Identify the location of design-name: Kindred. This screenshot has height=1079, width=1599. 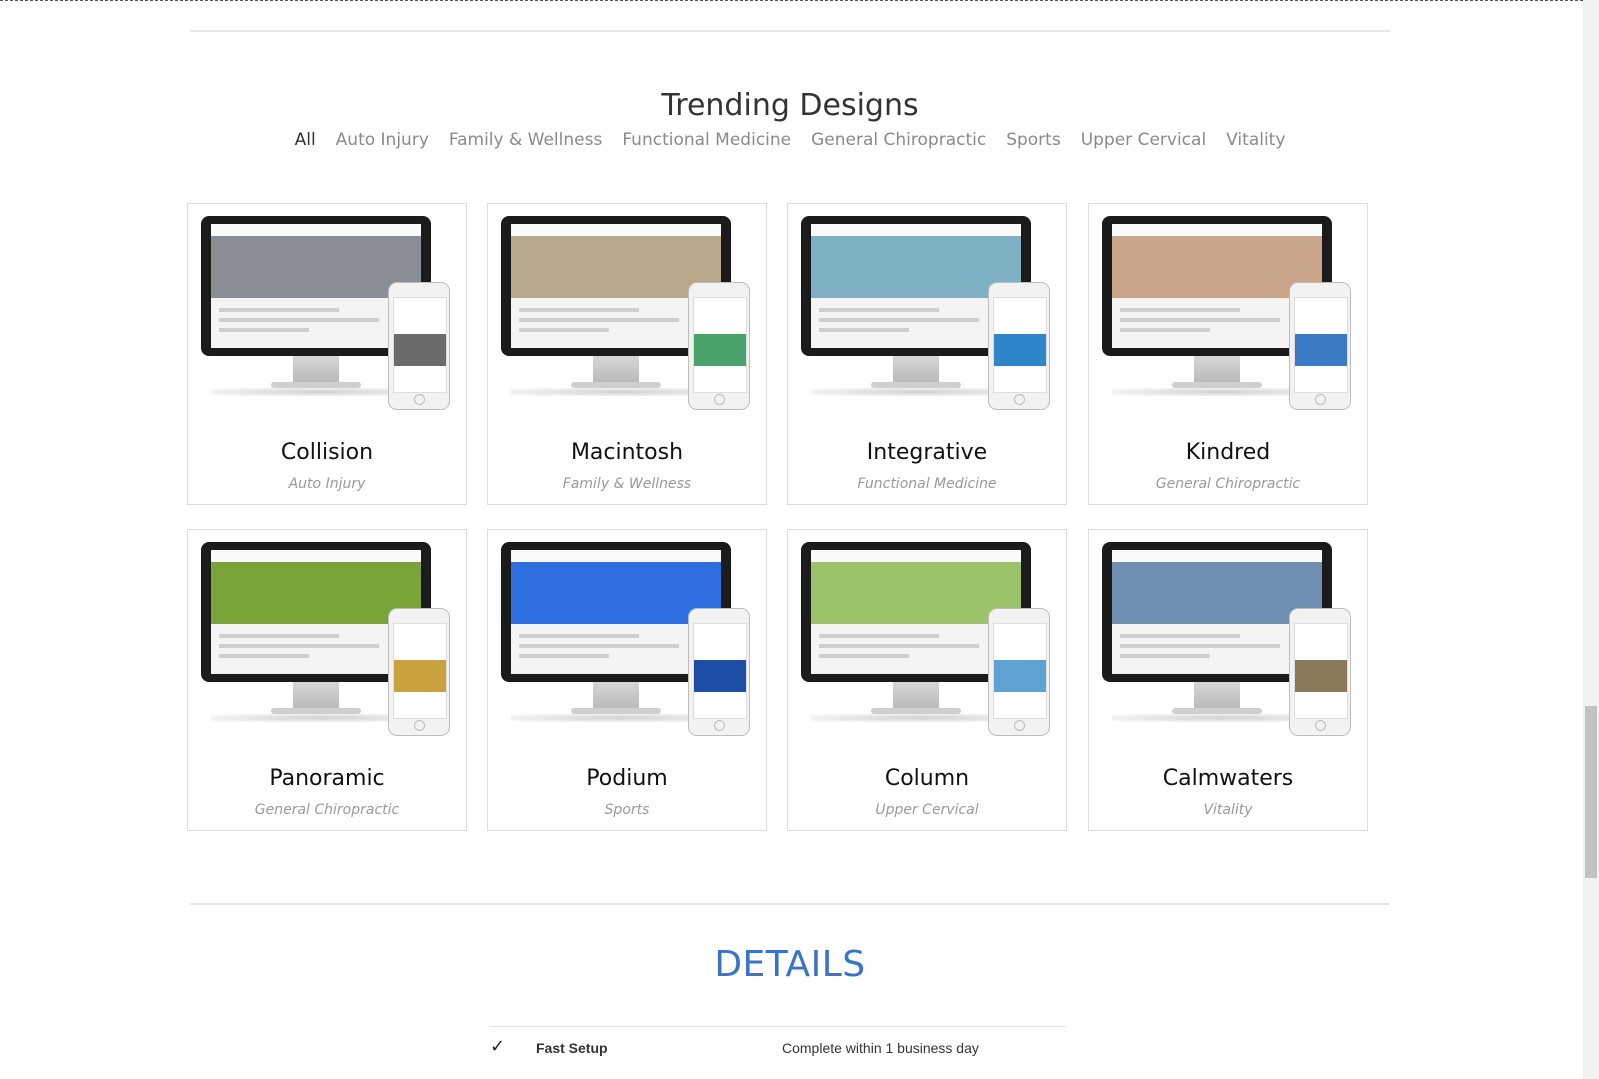
(1228, 452).